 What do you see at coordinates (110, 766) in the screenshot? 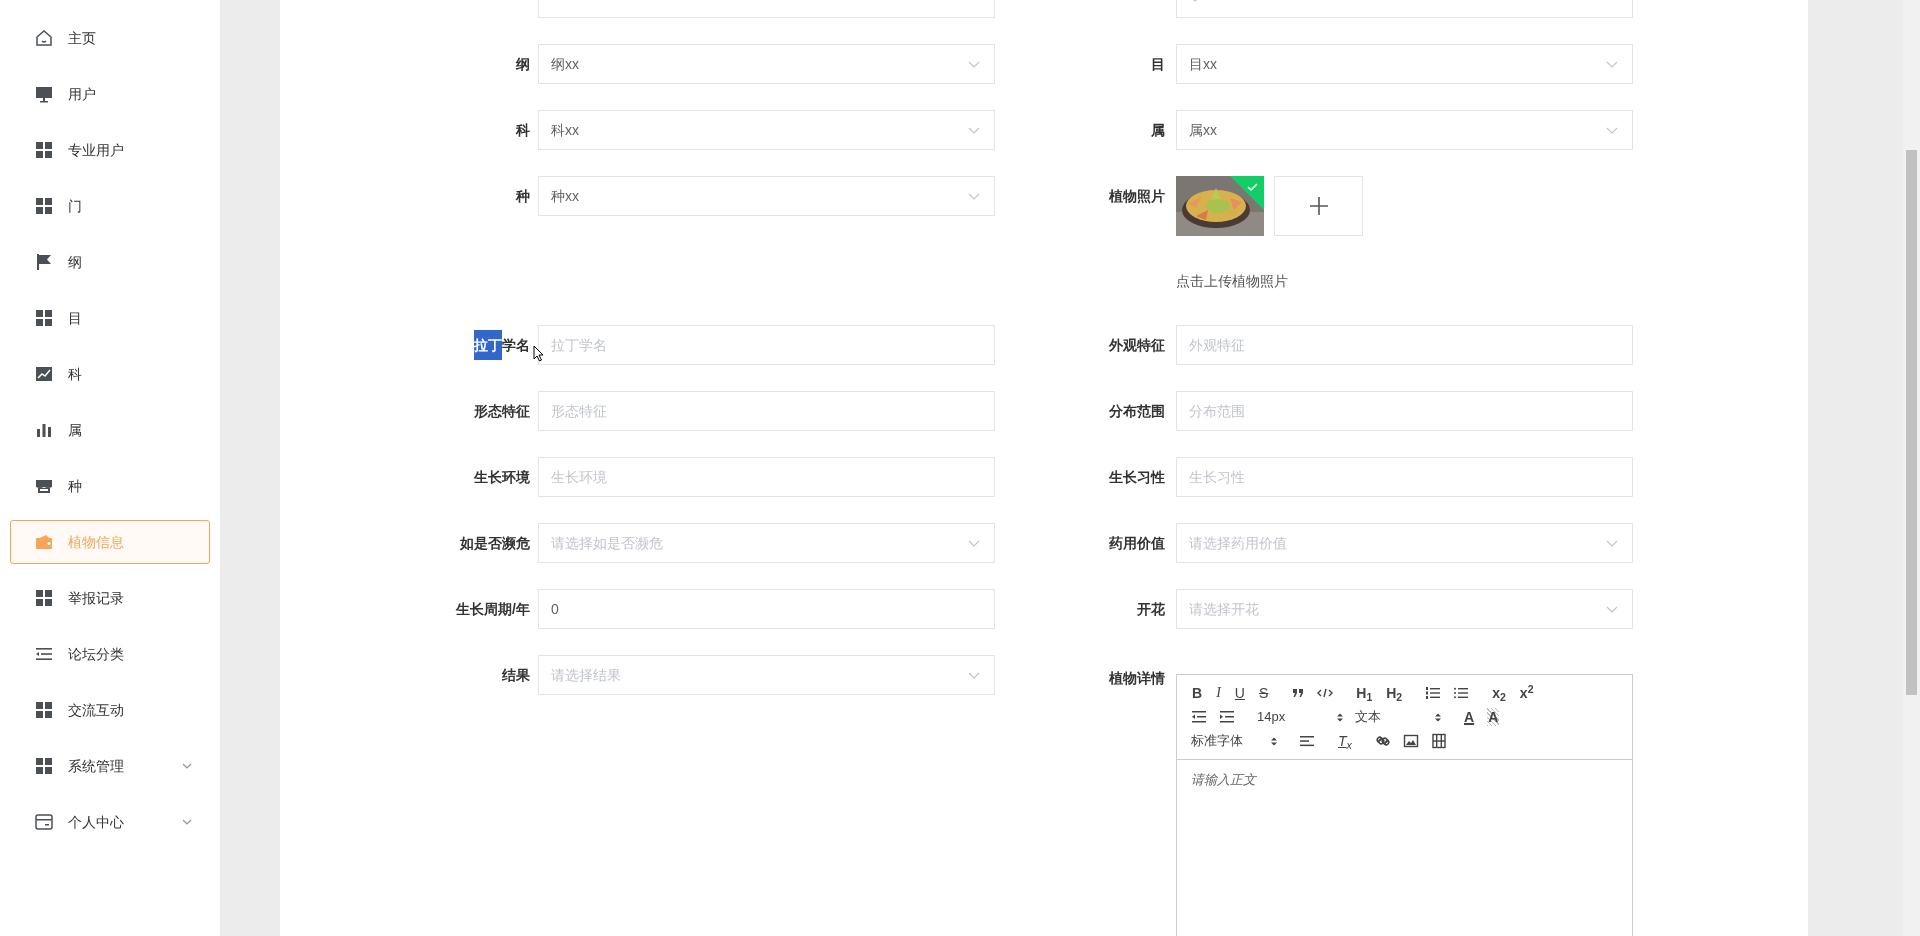
I see `sidebar-item: 系统管理` at bounding box center [110, 766].